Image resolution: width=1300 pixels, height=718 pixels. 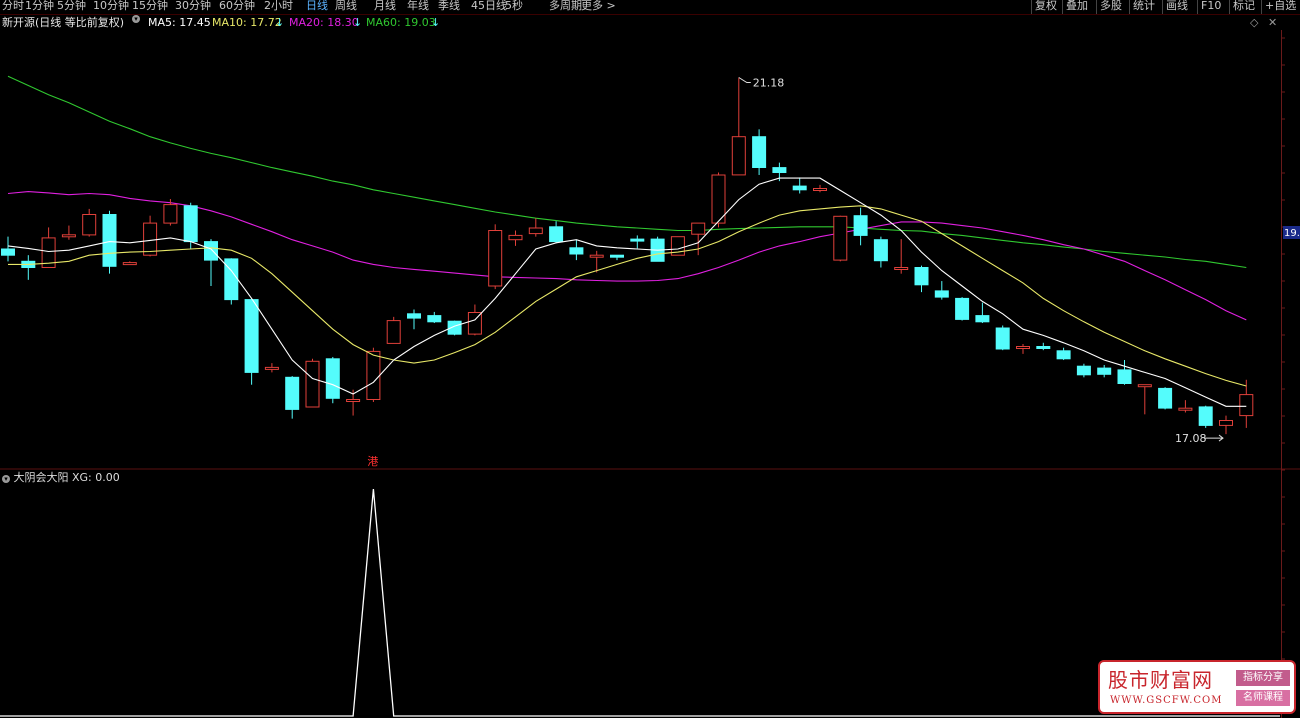 I want to click on toolbar-tool-button: 多股, so click(x=1111, y=7).